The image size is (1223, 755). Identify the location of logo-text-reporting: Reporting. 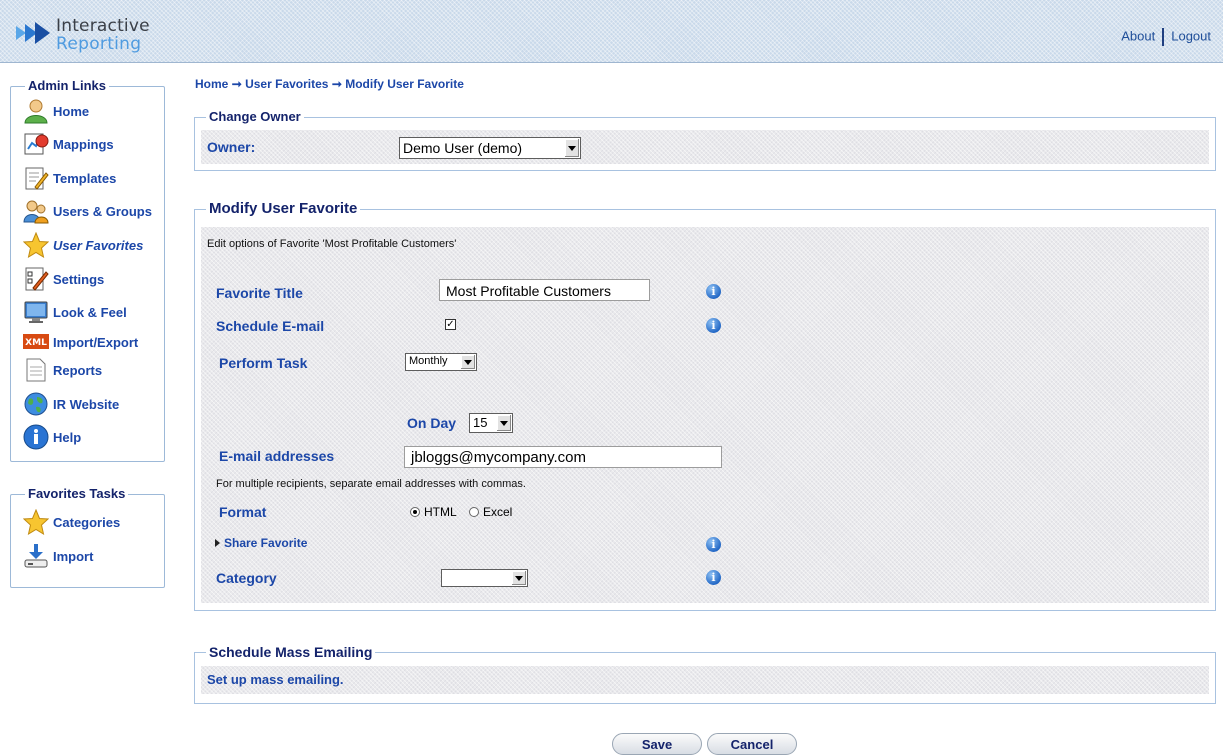
(99, 44).